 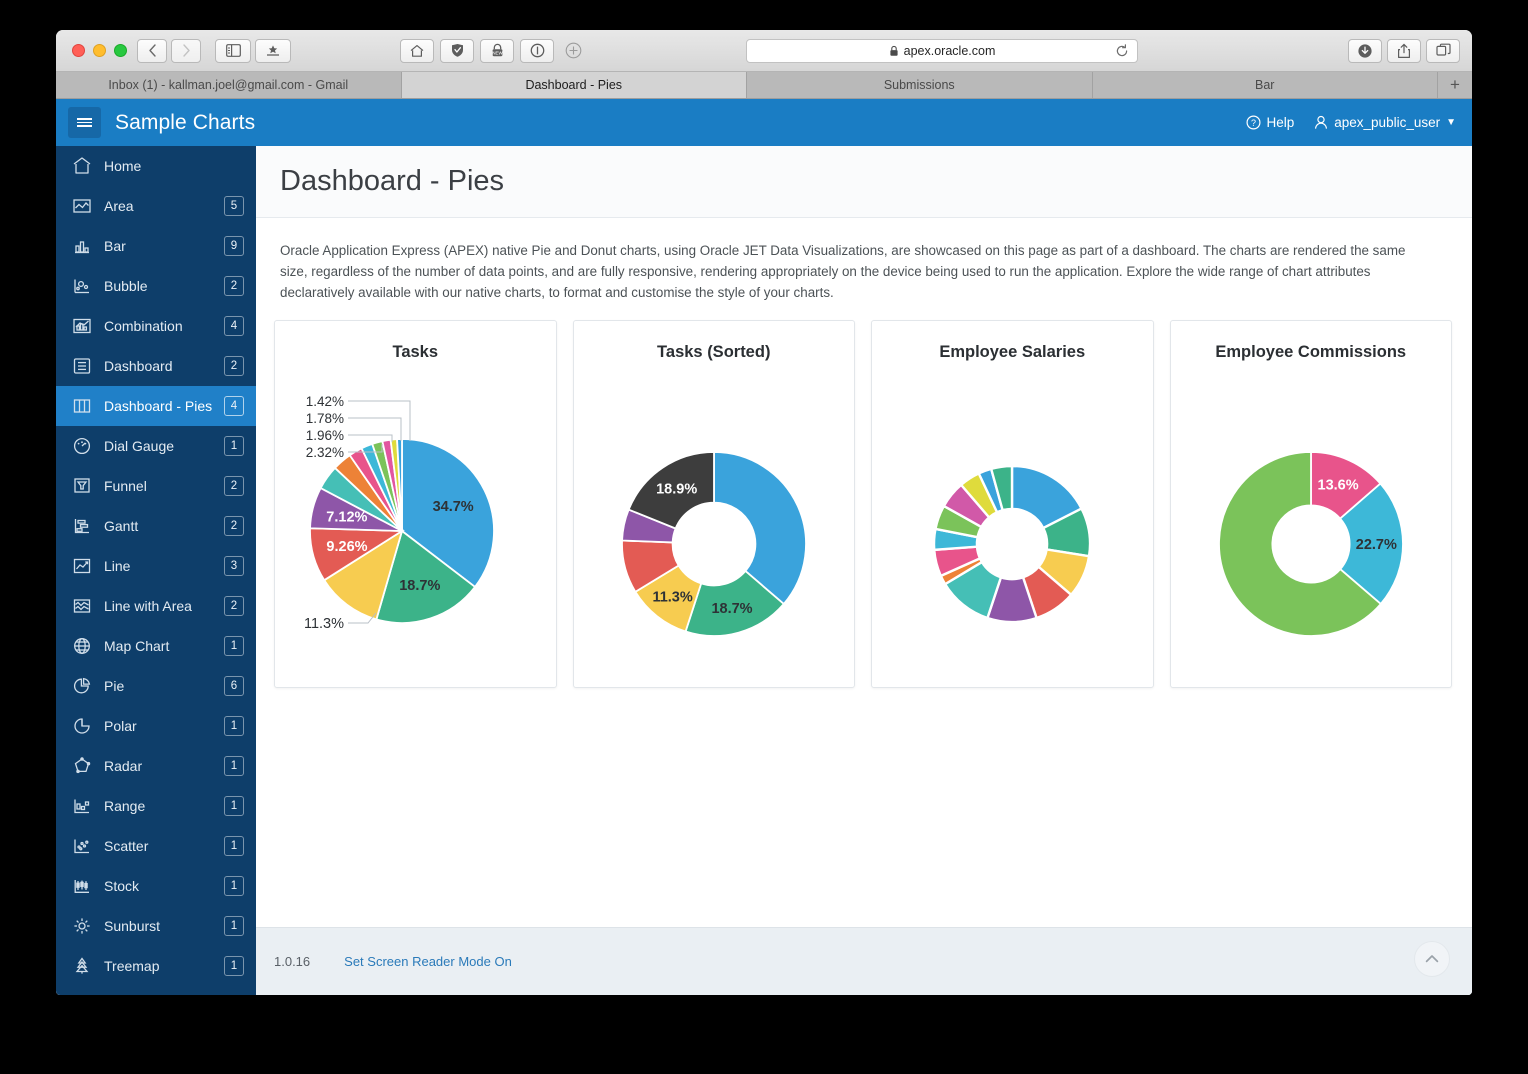 I want to click on reload-button, so click(x=1122, y=51).